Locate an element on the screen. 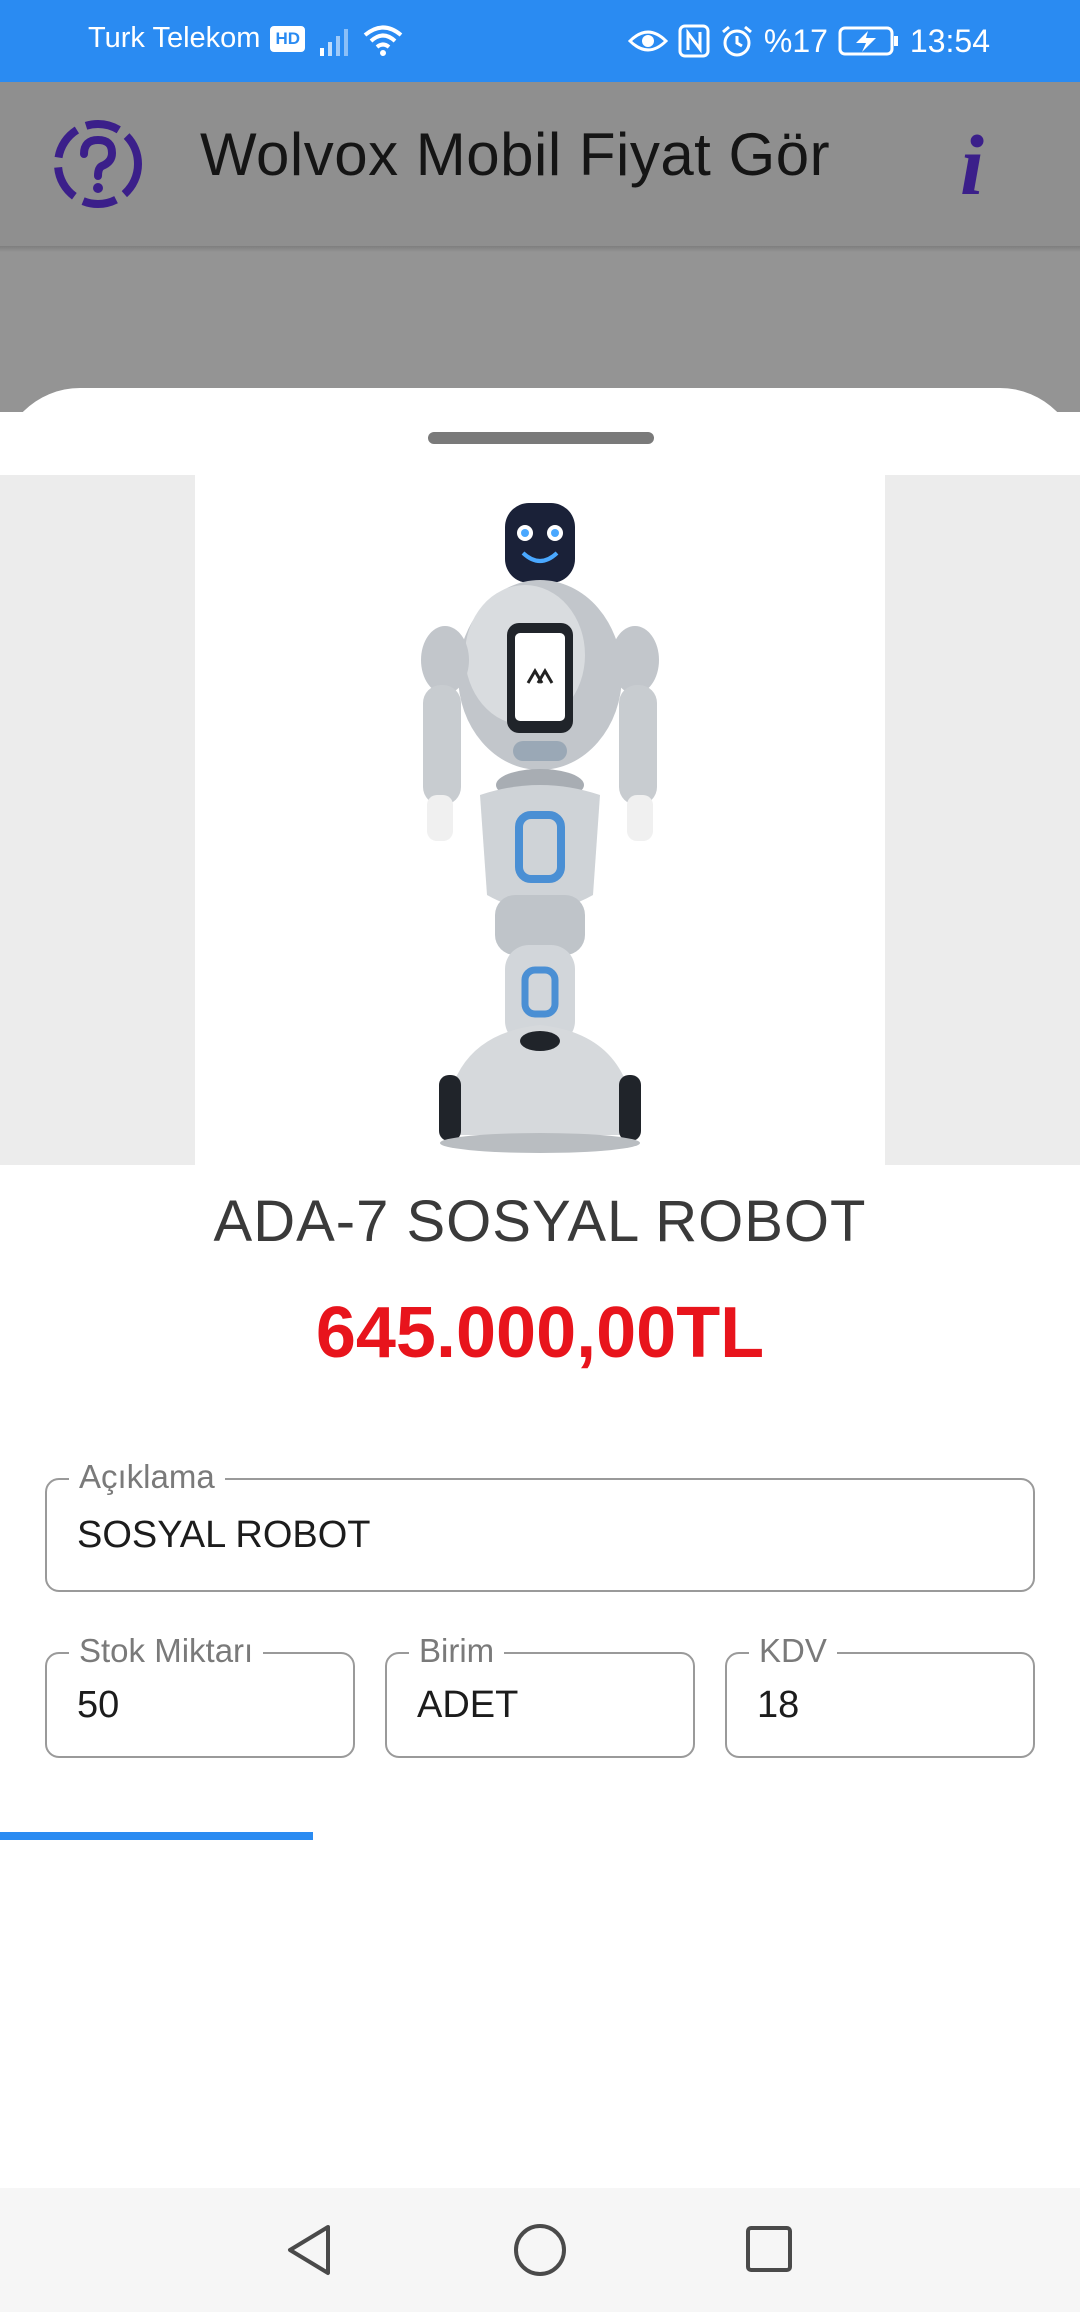 The width and height of the screenshot is (1080, 2312). vat-value: 18 is located at coordinates (778, 1705).